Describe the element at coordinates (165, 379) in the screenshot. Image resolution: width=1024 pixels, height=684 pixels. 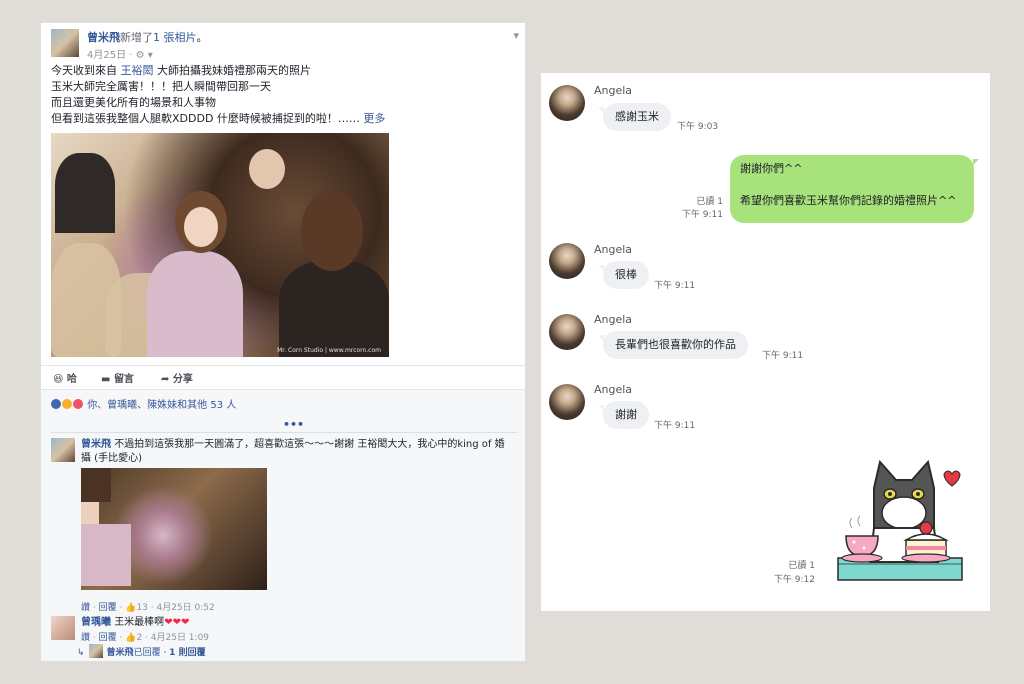
I see `share-icon: ➦` at that location.